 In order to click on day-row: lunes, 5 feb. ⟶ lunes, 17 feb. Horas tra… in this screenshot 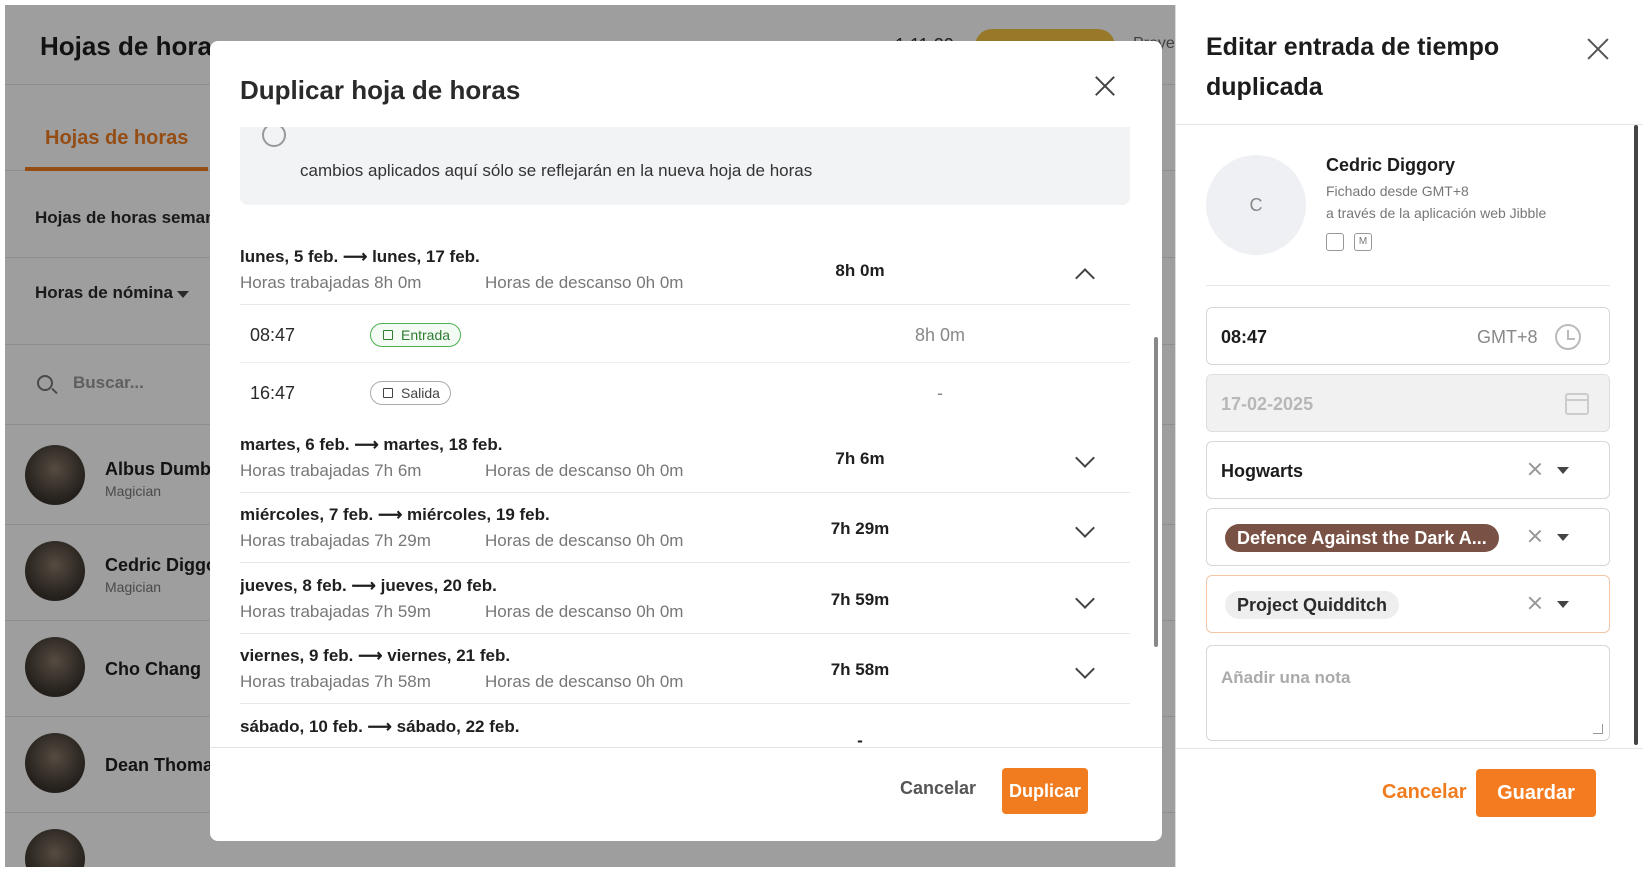, I will do `click(685, 276)`.